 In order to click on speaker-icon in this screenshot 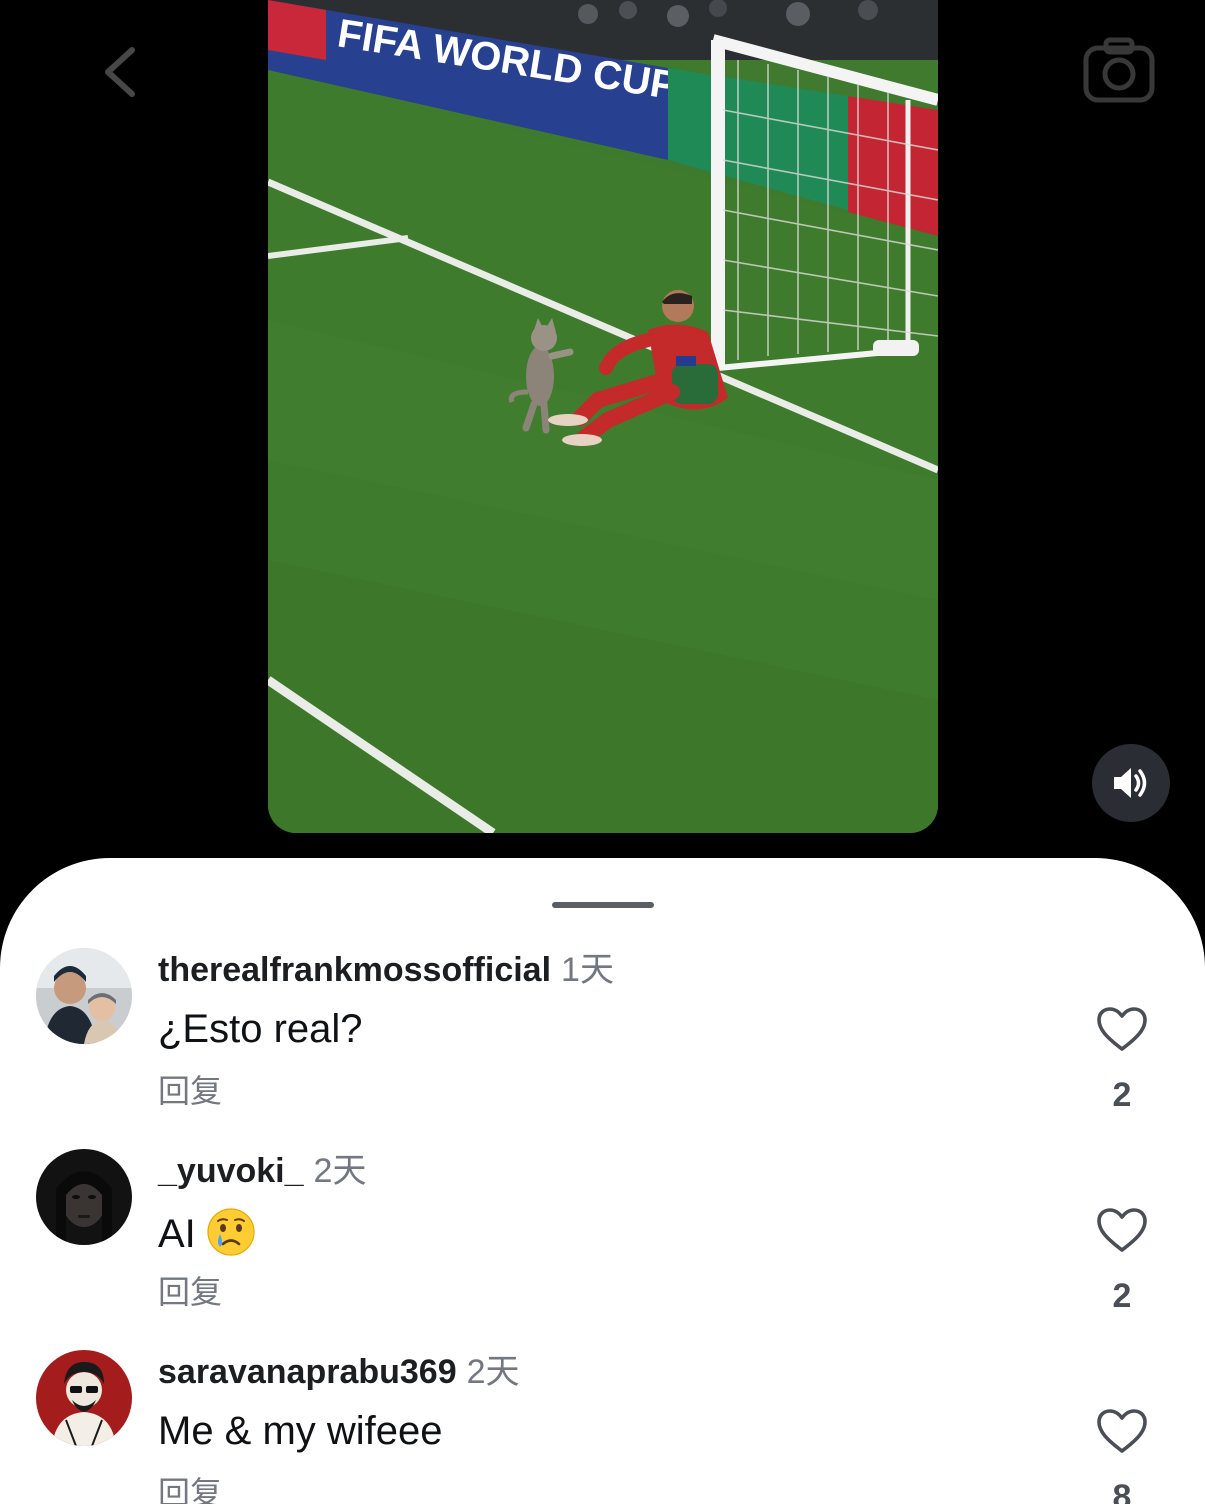, I will do `click(1130, 783)`.